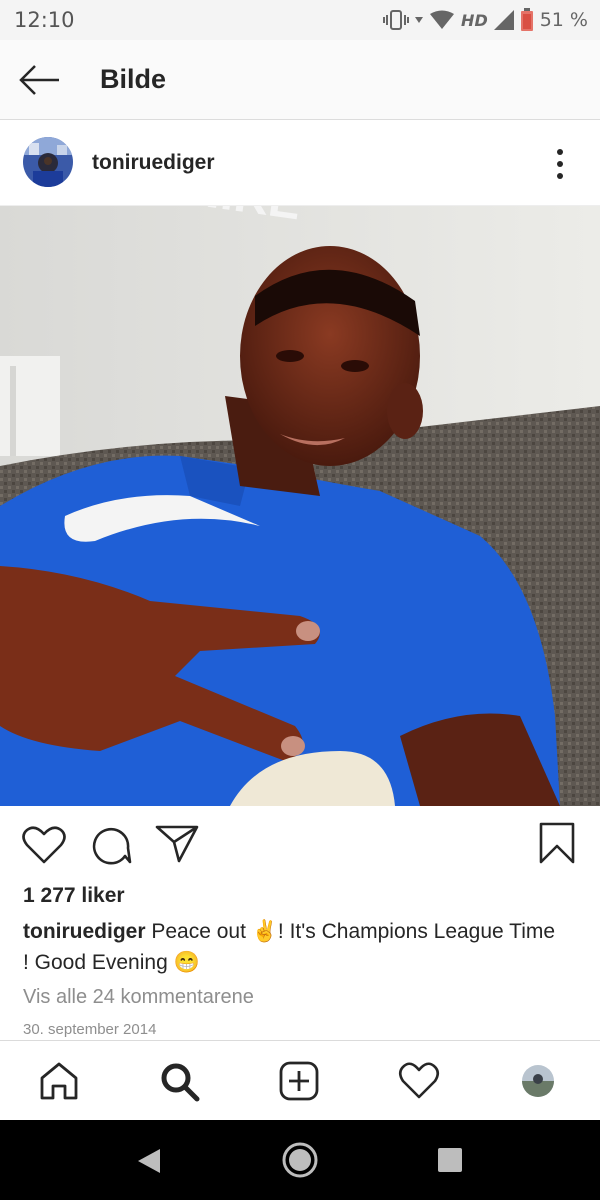 The image size is (600, 1200). What do you see at coordinates (39, 80) in the screenshot?
I see `back-arrow-icon` at bounding box center [39, 80].